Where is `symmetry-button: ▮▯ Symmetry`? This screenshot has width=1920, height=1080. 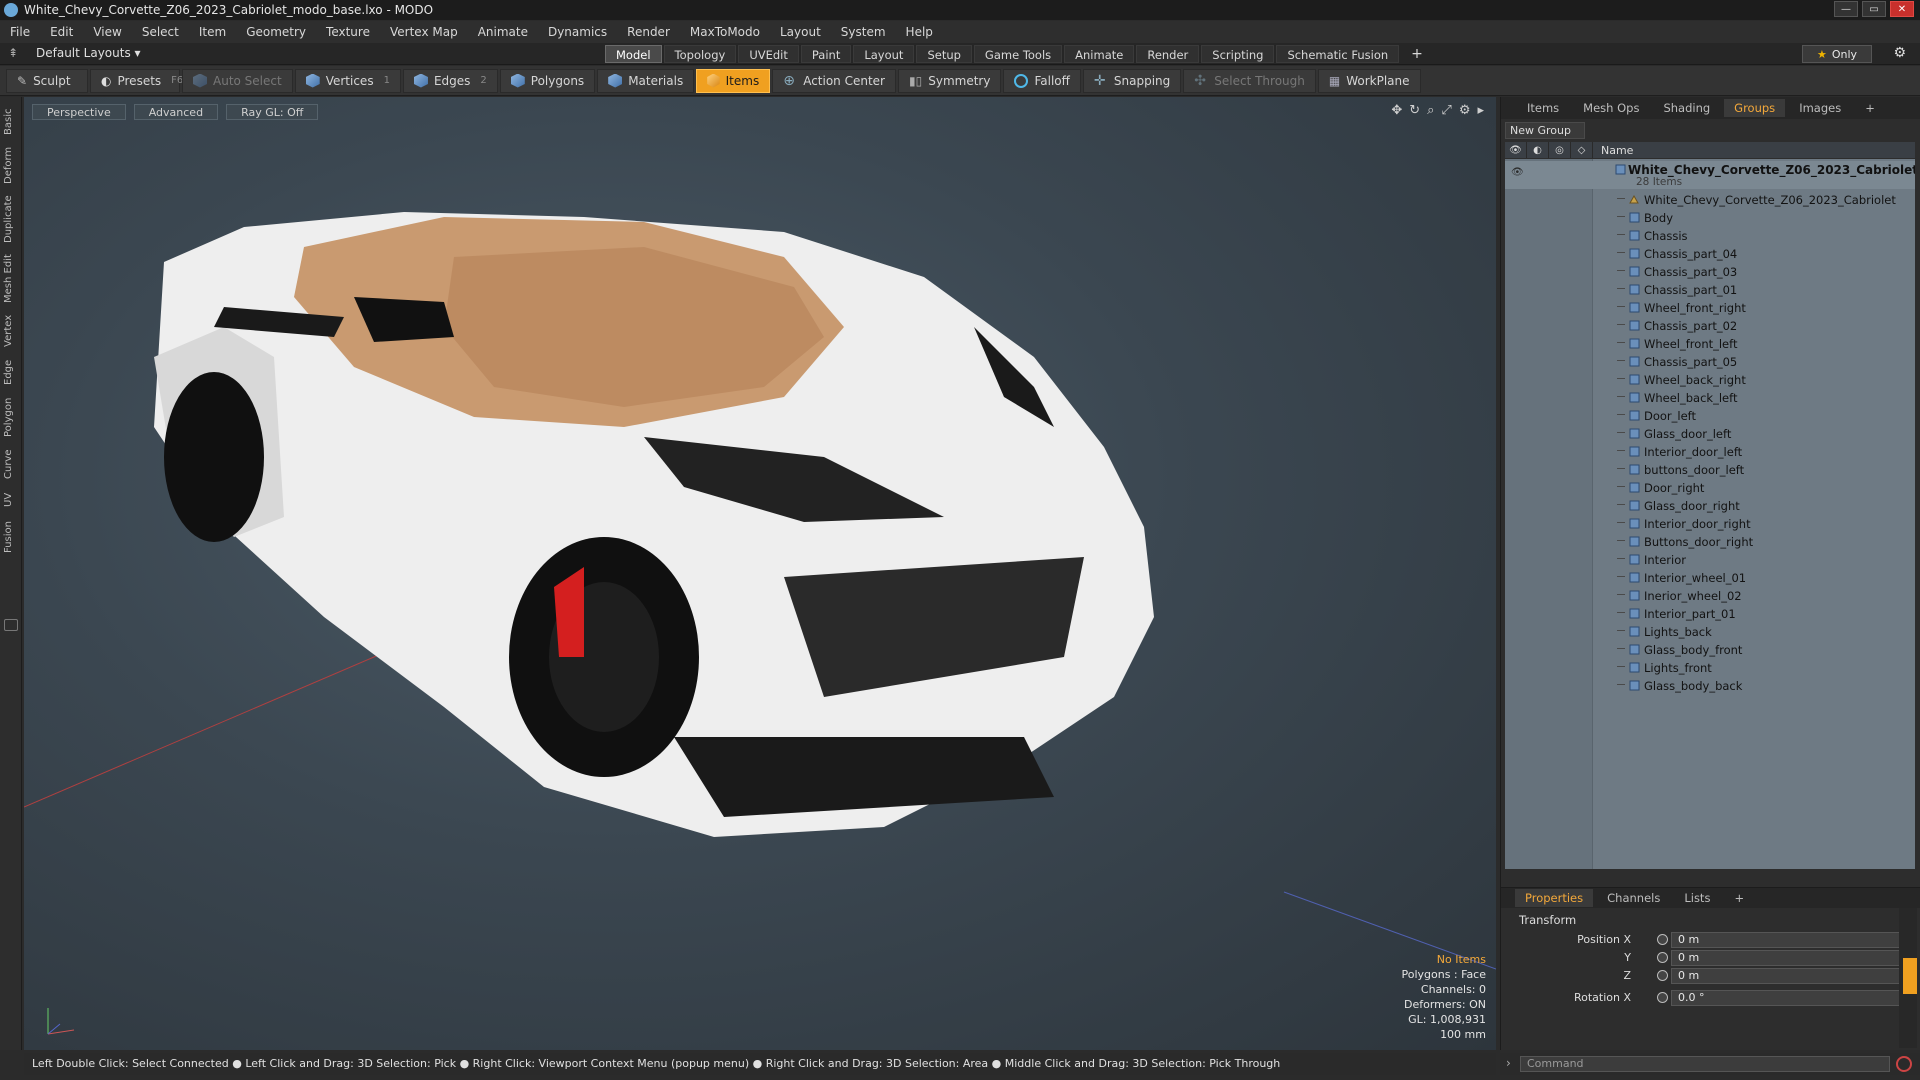 symmetry-button: ▮▯ Symmetry is located at coordinates (950, 80).